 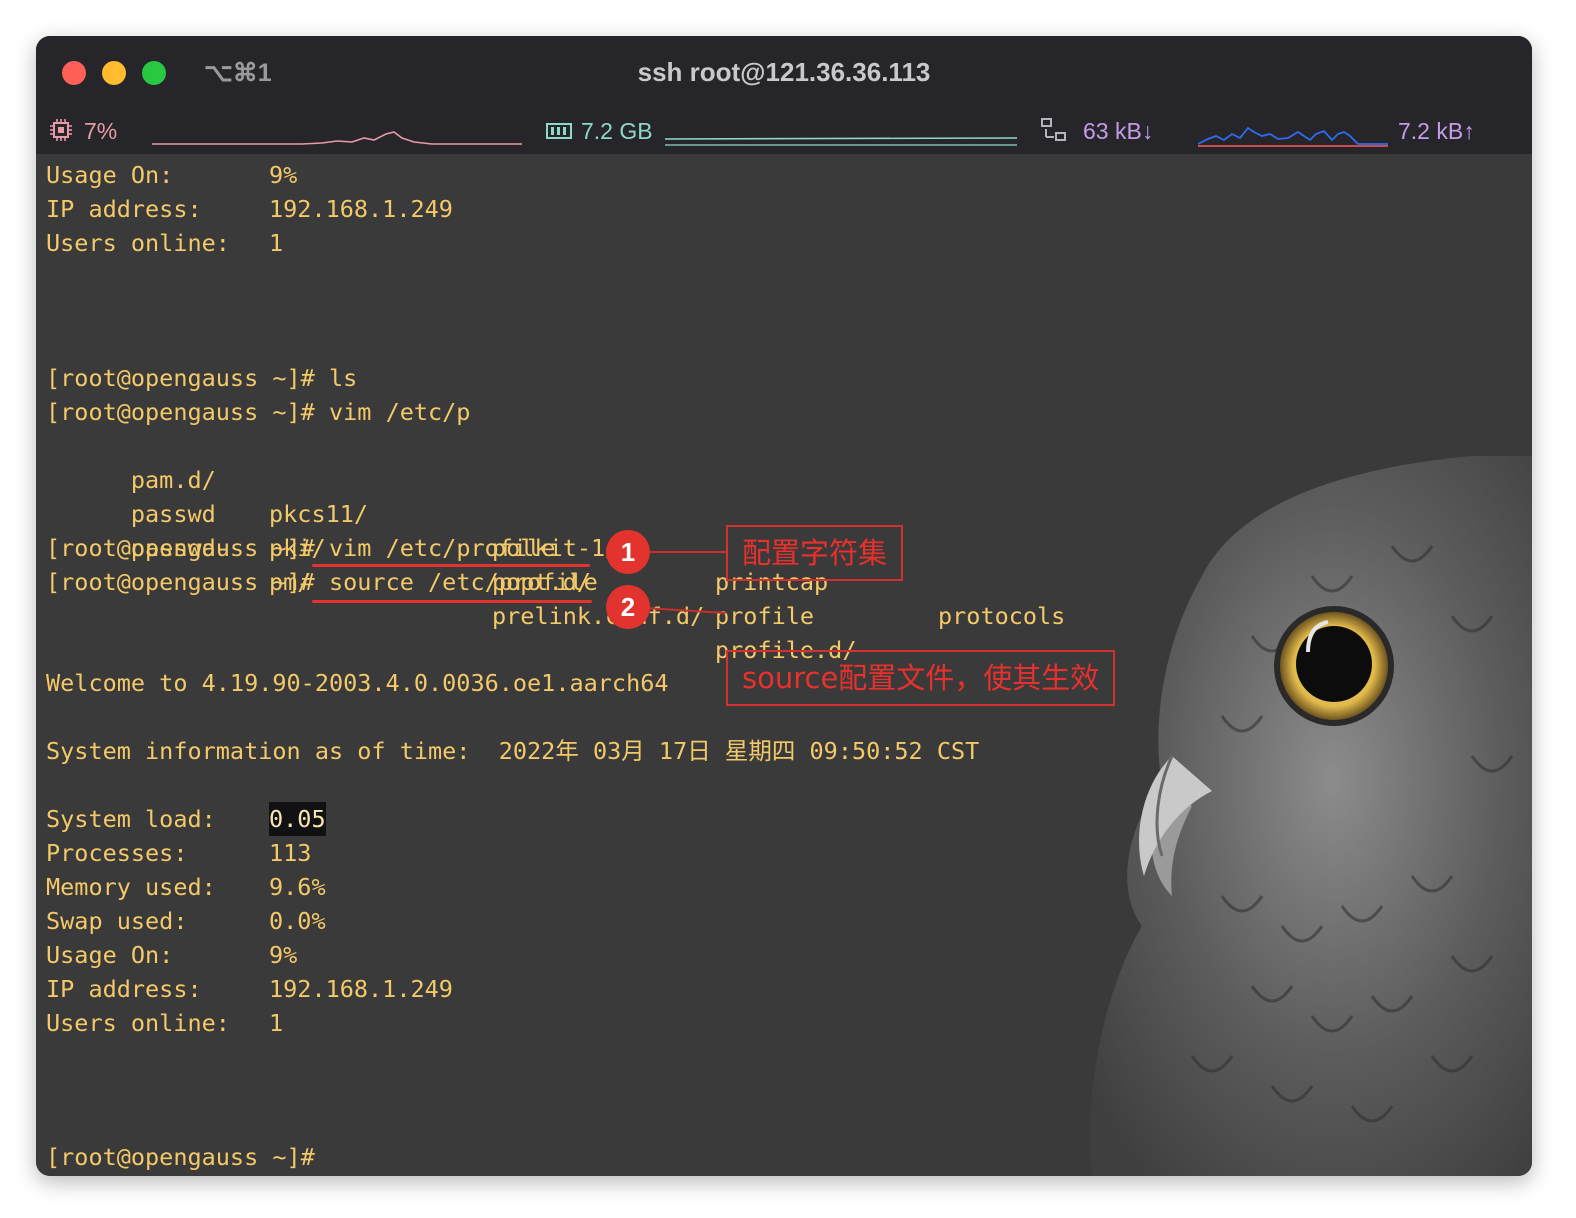 I want to click on network-icon, so click(x=1053, y=129).